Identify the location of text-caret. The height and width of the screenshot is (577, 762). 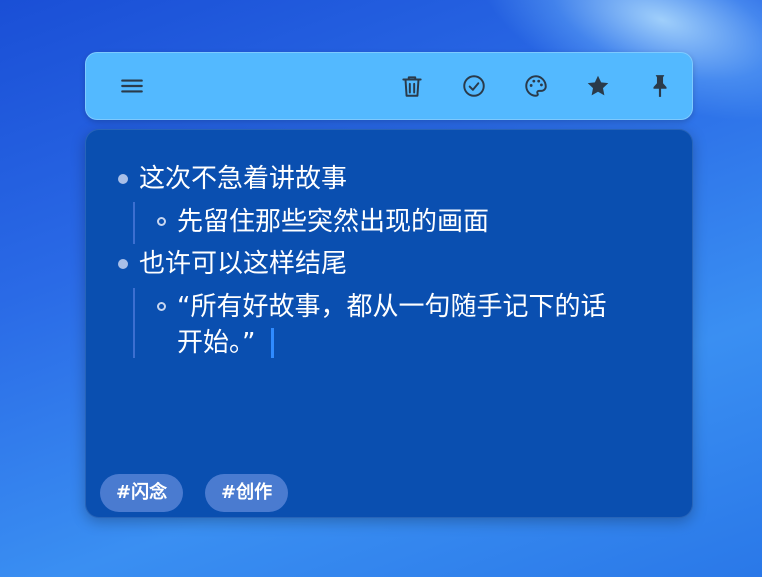
(272, 343).